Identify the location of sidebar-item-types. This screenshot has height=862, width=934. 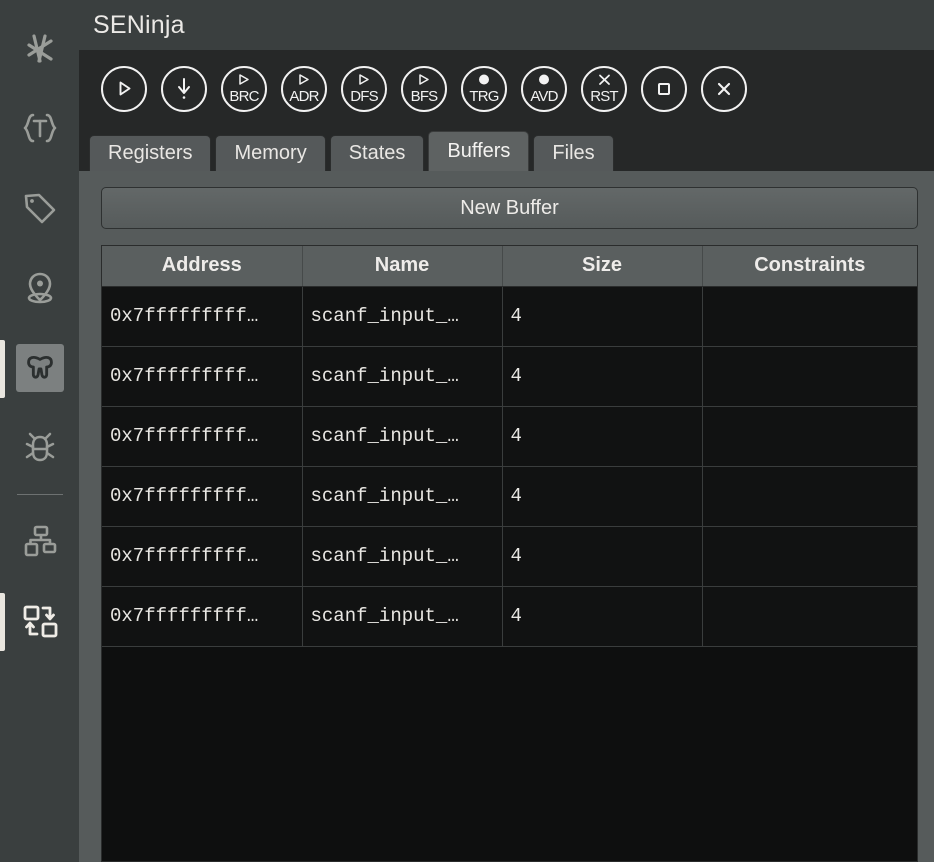
(39, 128).